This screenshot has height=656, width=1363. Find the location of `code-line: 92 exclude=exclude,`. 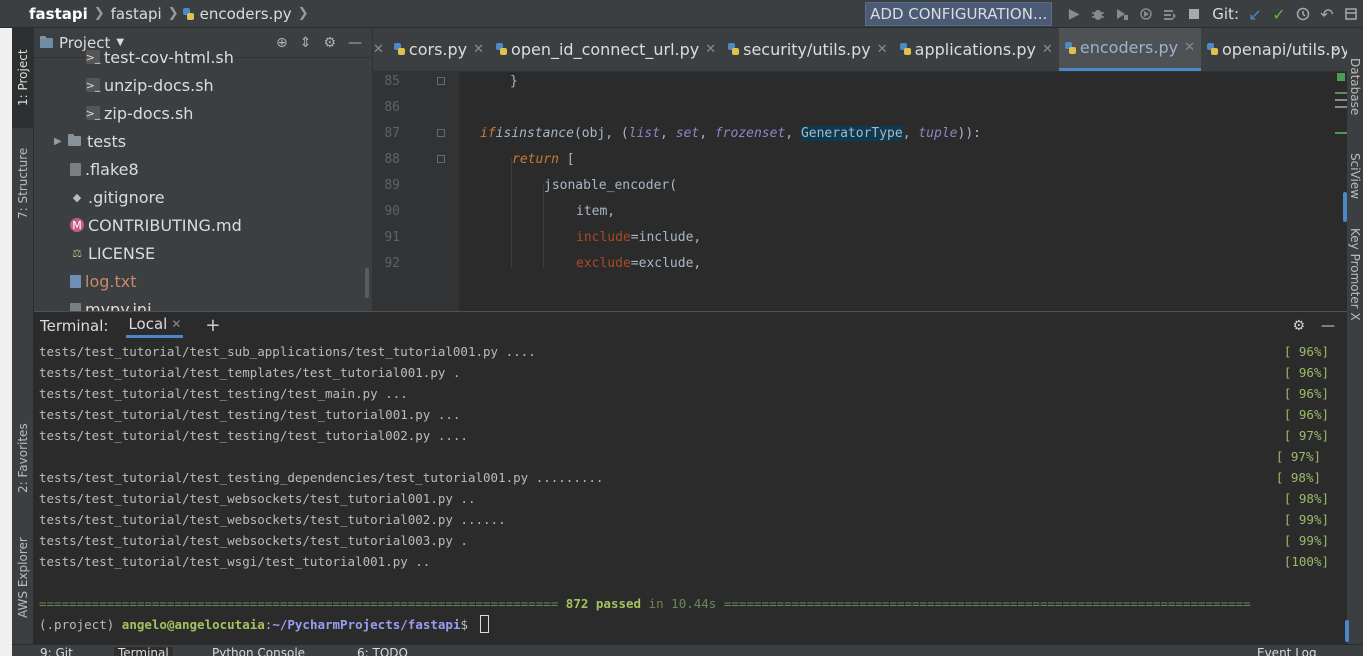

code-line: 92 exclude=exclude, is located at coordinates (860, 263).